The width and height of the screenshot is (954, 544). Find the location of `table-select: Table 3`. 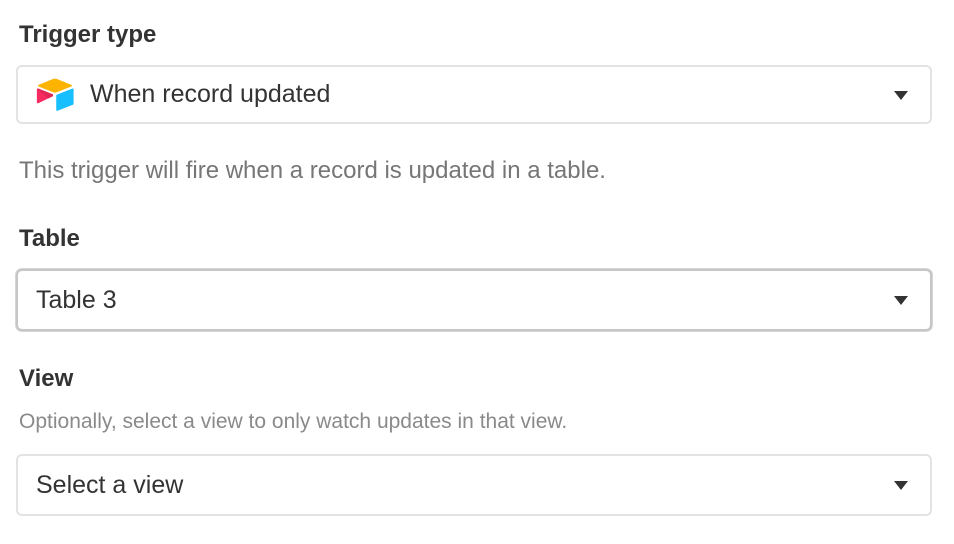

table-select: Table 3 is located at coordinates (474, 300).